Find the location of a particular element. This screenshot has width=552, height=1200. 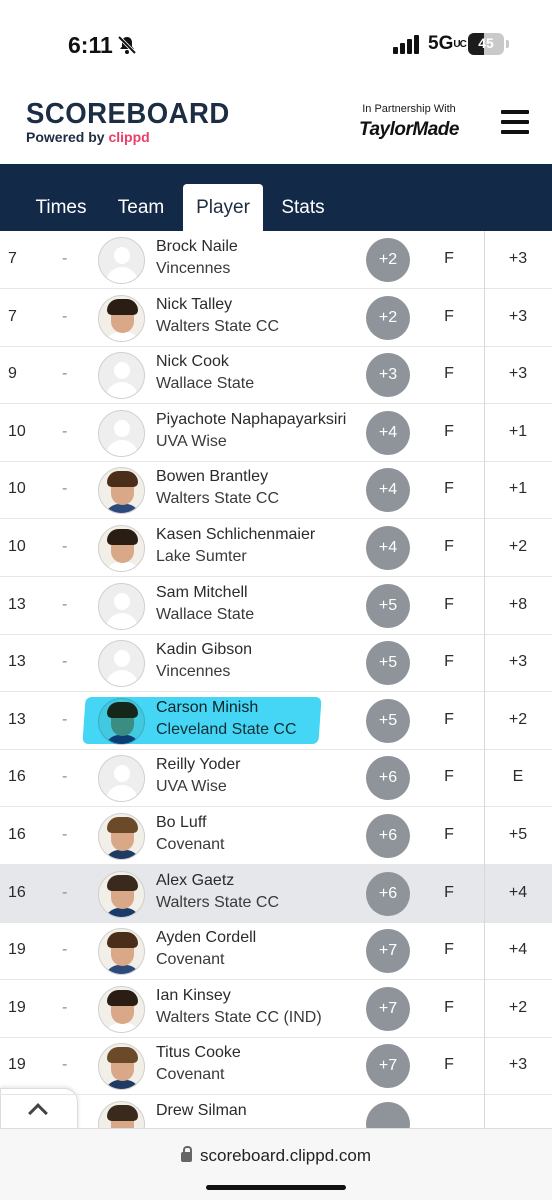

brand-logo: SCOREBOARD Powered by clippd is located at coordinates (133, 121).